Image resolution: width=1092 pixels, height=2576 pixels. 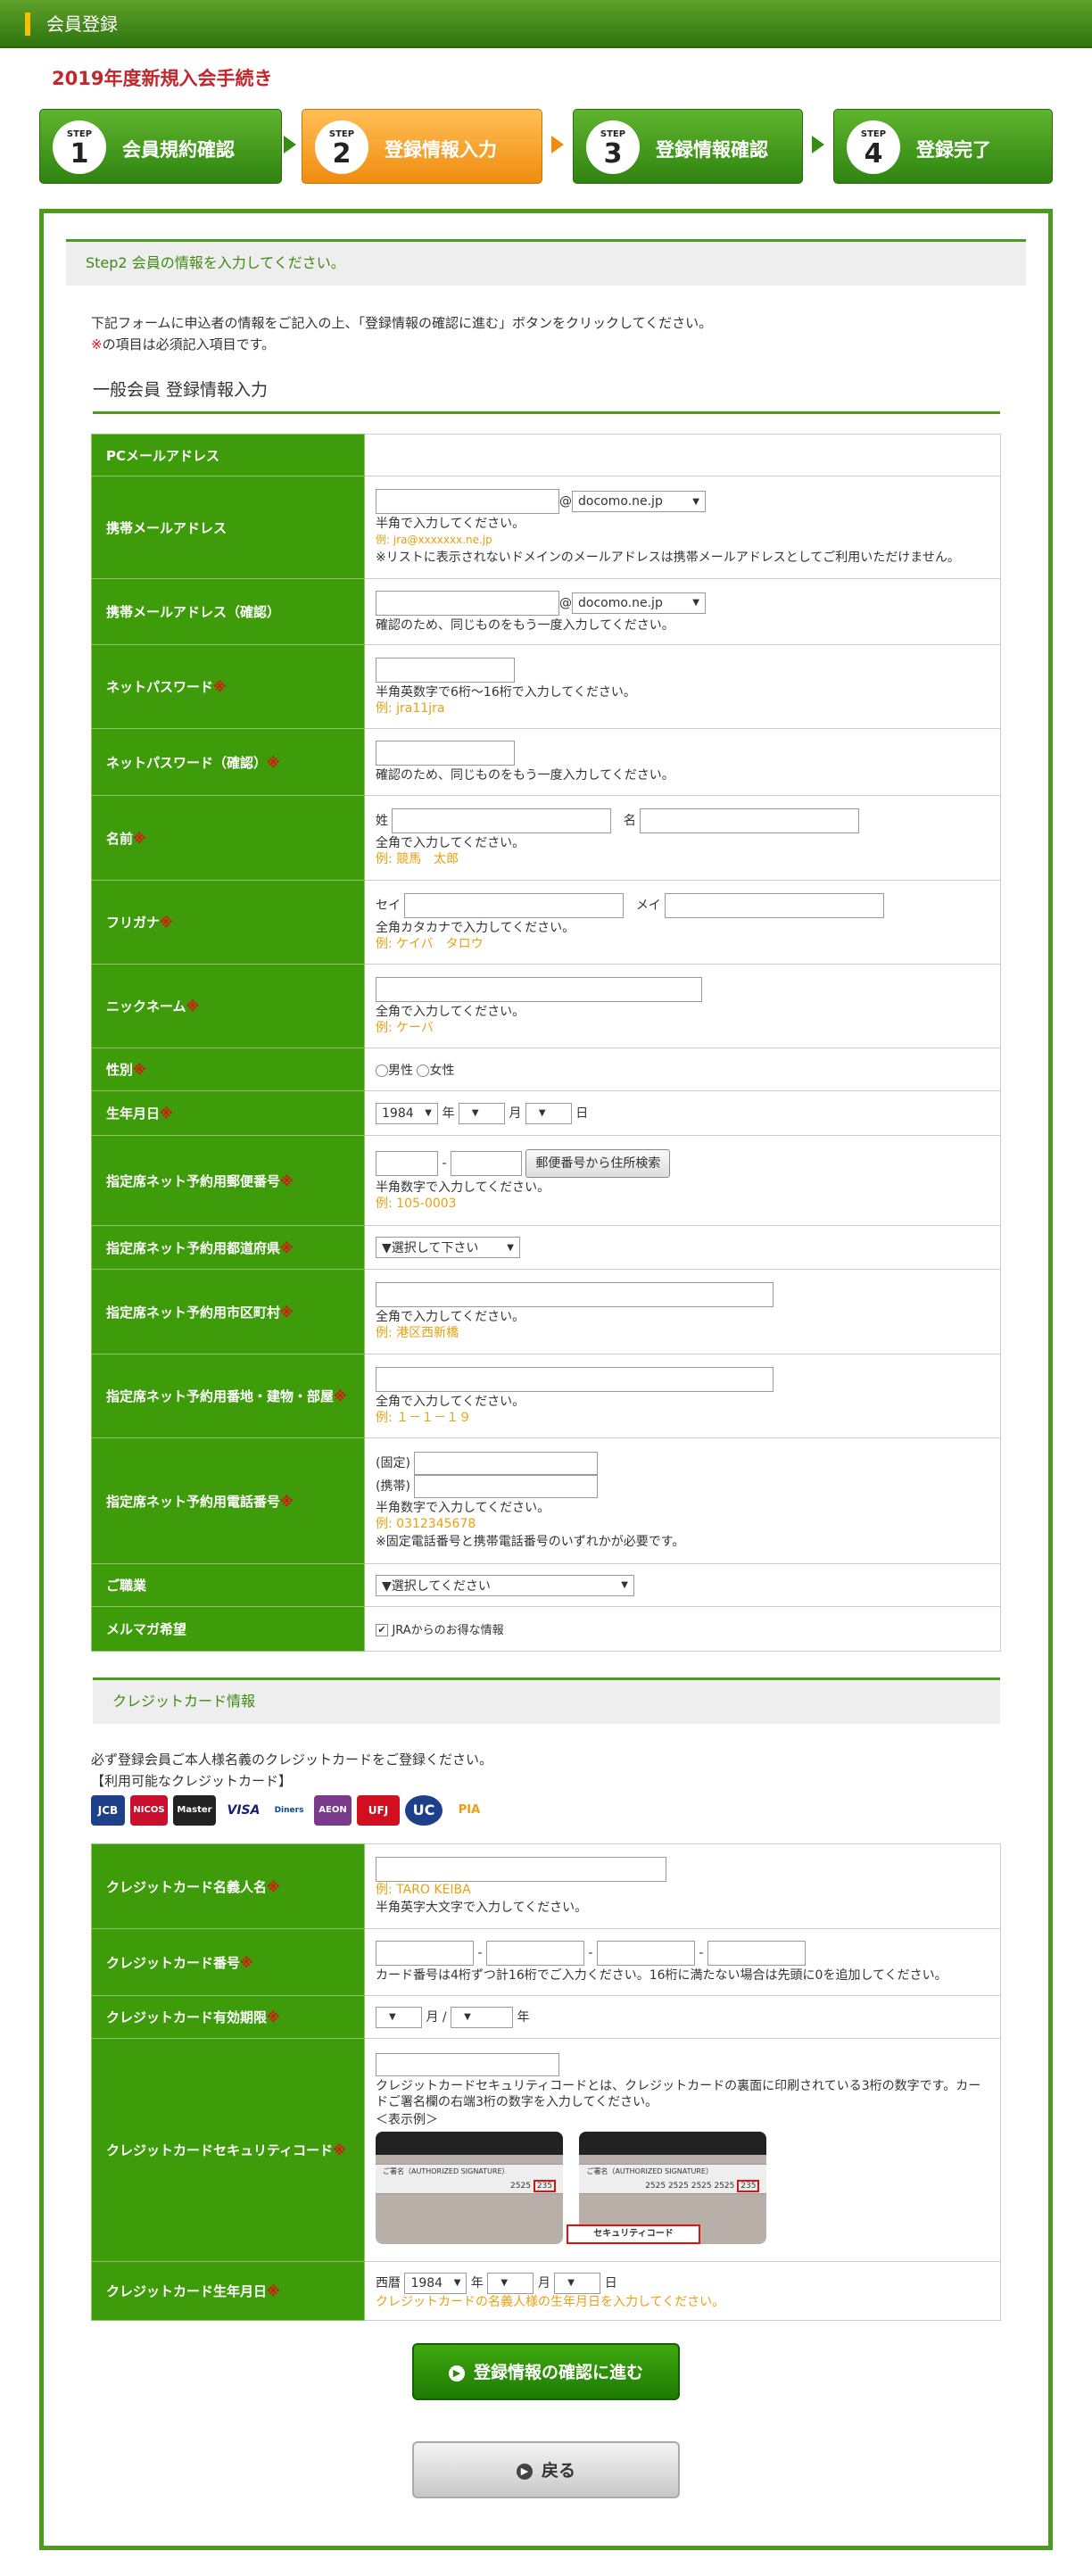 What do you see at coordinates (342, 147) in the screenshot?
I see `step-2-badge: STEP 2` at bounding box center [342, 147].